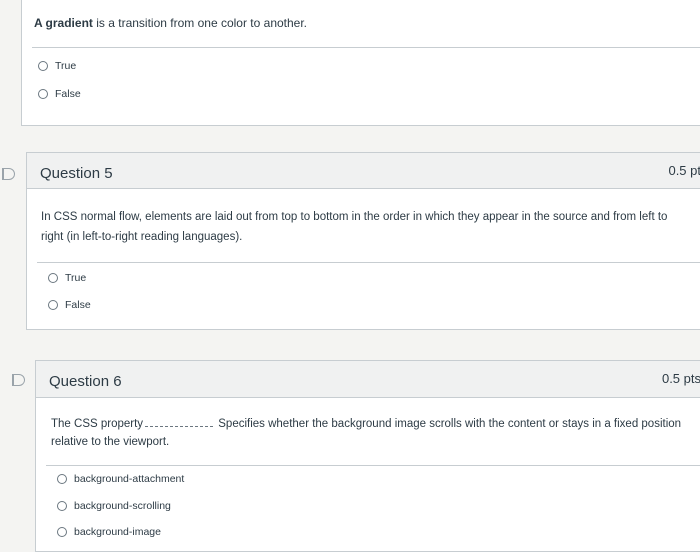 The image size is (700, 552). I want to click on question-6-header: Question 6 0.5 pts, so click(368, 379).